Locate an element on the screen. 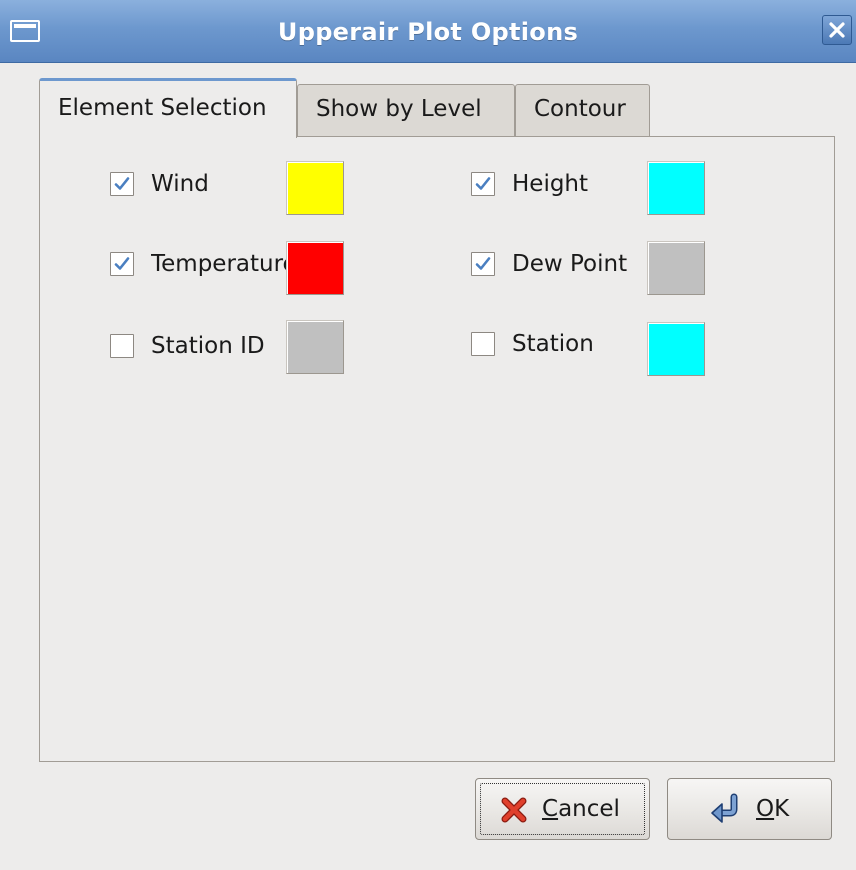 This screenshot has width=856, height=870. cancel-mnemonic: C is located at coordinates (550, 809).